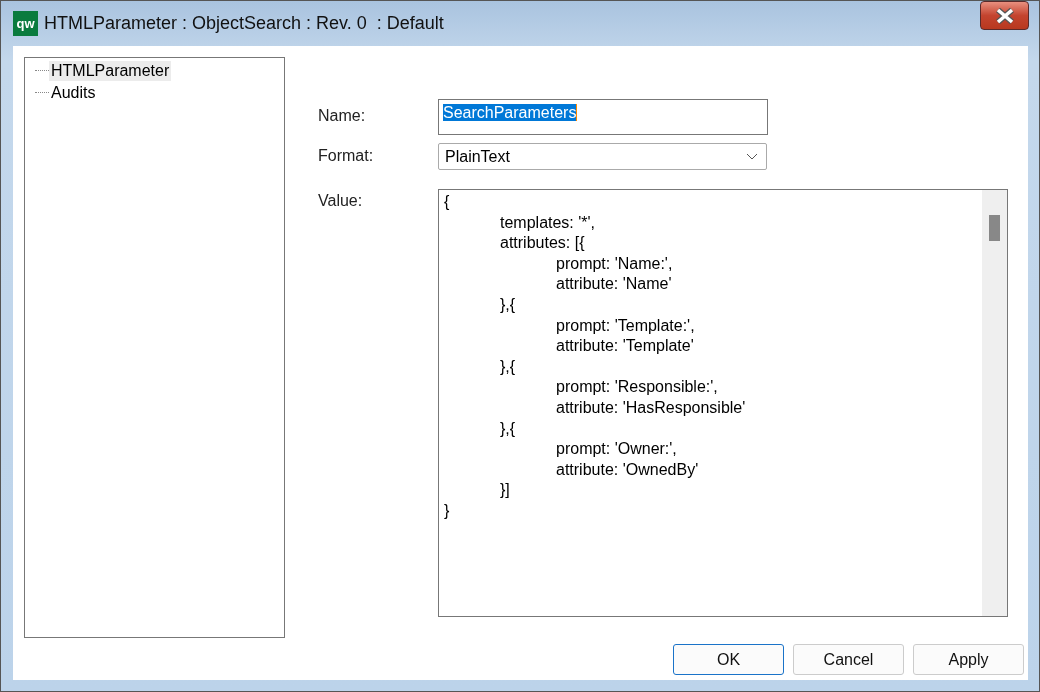 The image size is (1040, 692). Describe the element at coordinates (342, 116) in the screenshot. I see `field-label: Name:` at that location.